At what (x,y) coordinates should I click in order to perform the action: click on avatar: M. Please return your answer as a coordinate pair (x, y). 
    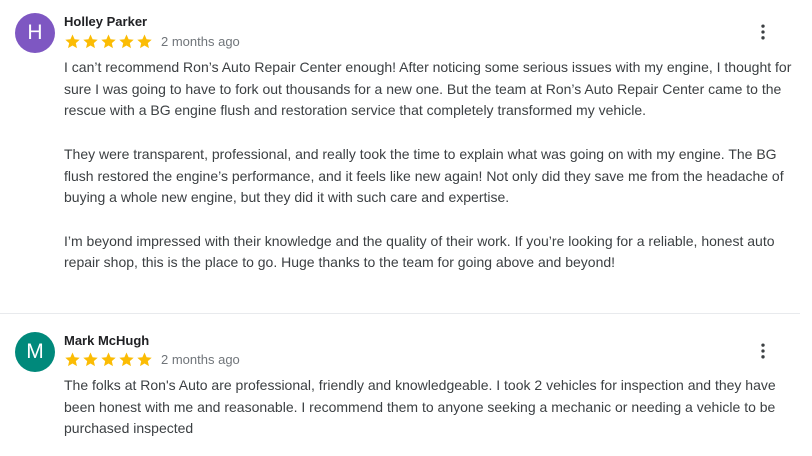
    Looking at the image, I should click on (35, 352).